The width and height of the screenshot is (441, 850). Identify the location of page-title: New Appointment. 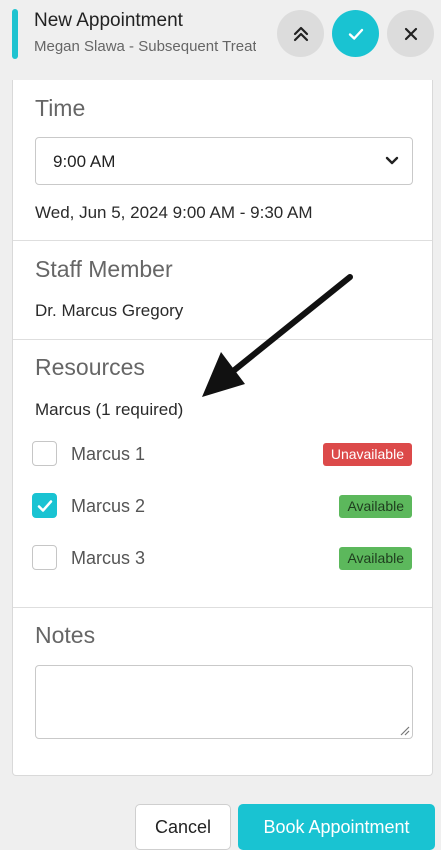
(108, 20).